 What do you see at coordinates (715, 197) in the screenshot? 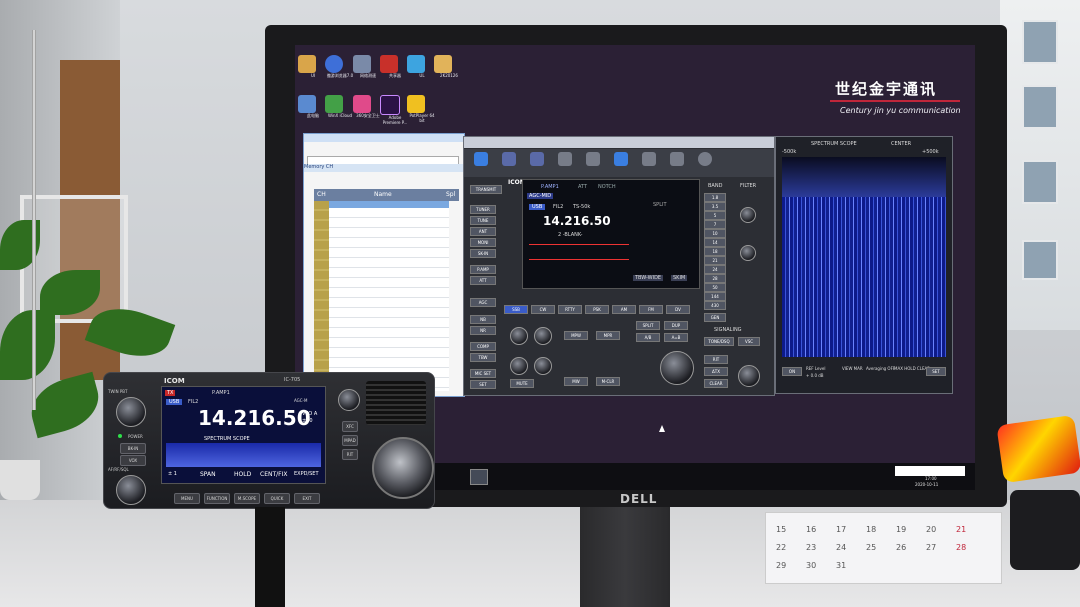
I see `band-button: 1.8` at bounding box center [715, 197].